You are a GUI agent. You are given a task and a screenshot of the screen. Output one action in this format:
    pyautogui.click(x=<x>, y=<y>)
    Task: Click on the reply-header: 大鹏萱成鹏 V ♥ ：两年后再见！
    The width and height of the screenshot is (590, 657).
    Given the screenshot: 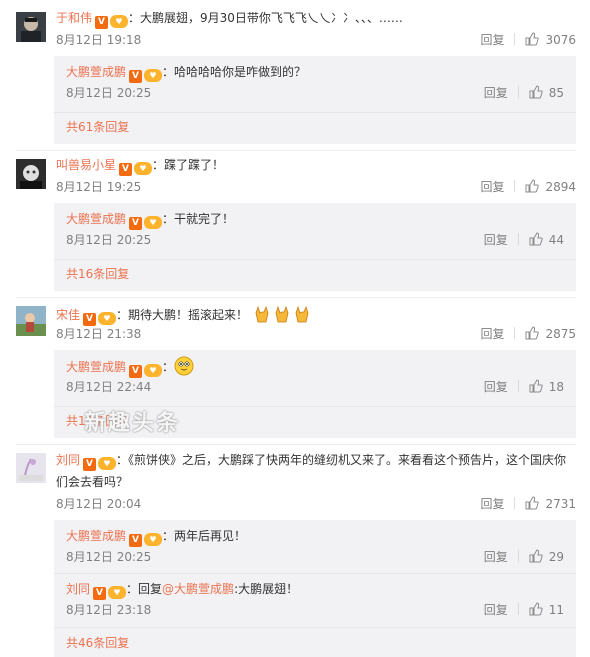 What is the action you would take?
    pyautogui.click(x=156, y=537)
    